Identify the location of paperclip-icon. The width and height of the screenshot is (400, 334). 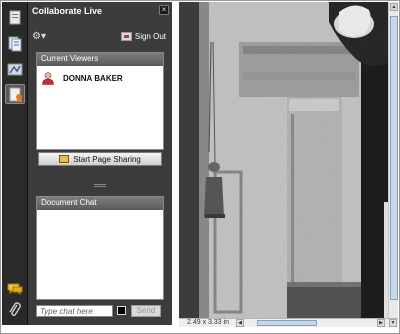
(15, 310).